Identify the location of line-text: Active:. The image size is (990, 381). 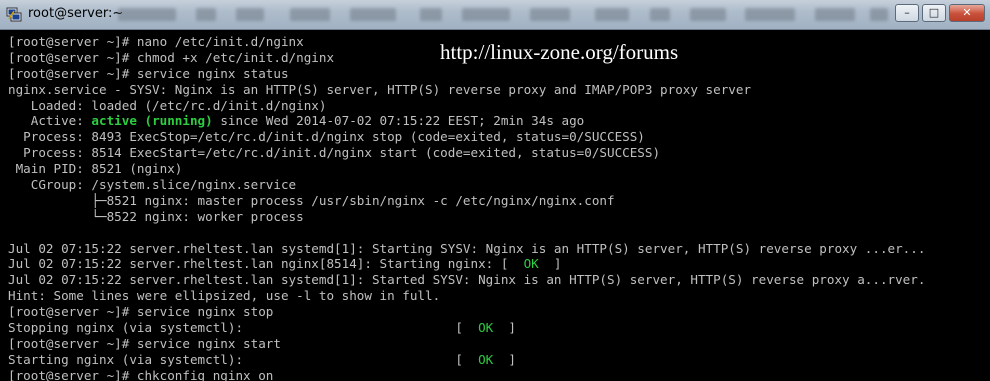
(50, 121).